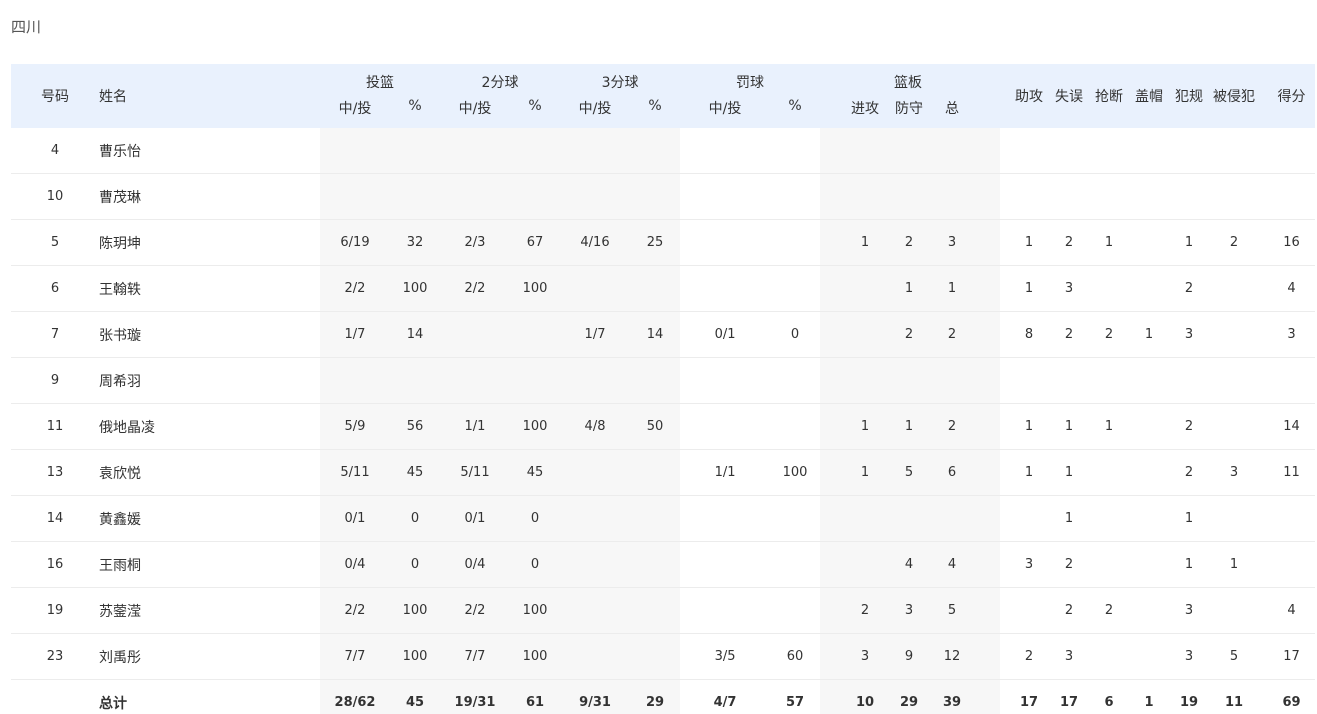 Image resolution: width=1317 pixels, height=714 pixels. Describe the element at coordinates (209, 96) in the screenshot. I see `header-name: 姓名` at that location.